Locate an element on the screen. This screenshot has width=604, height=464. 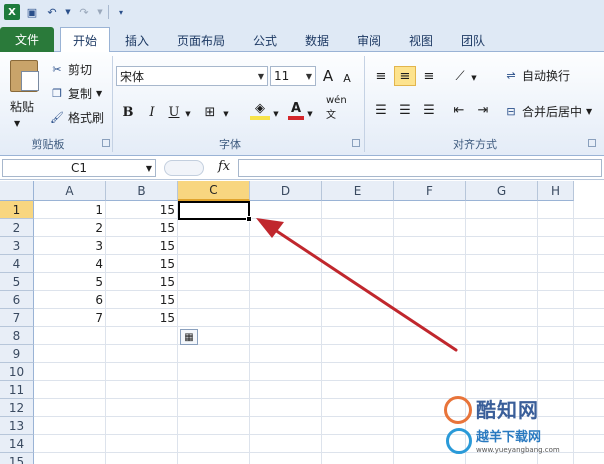
underline-dropdown-icon: ▼ is located at coordinates (188, 114).